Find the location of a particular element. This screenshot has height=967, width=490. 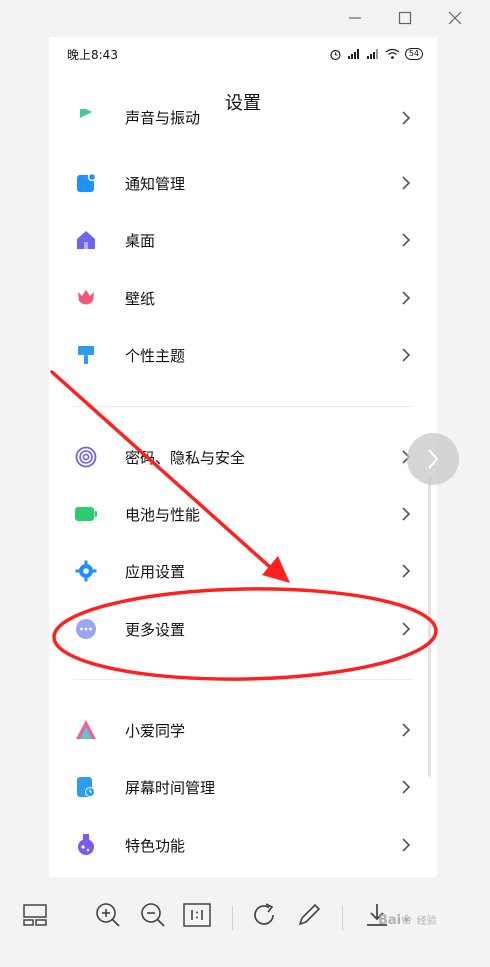

settings-item-label: 更多设置 is located at coordinates (155, 629).